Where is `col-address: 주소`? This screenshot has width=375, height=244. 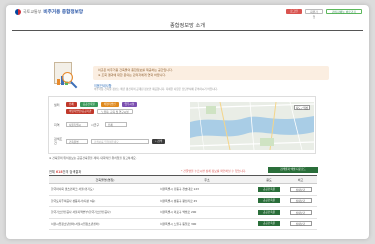 col-address: 주소 is located at coordinates (206, 179).